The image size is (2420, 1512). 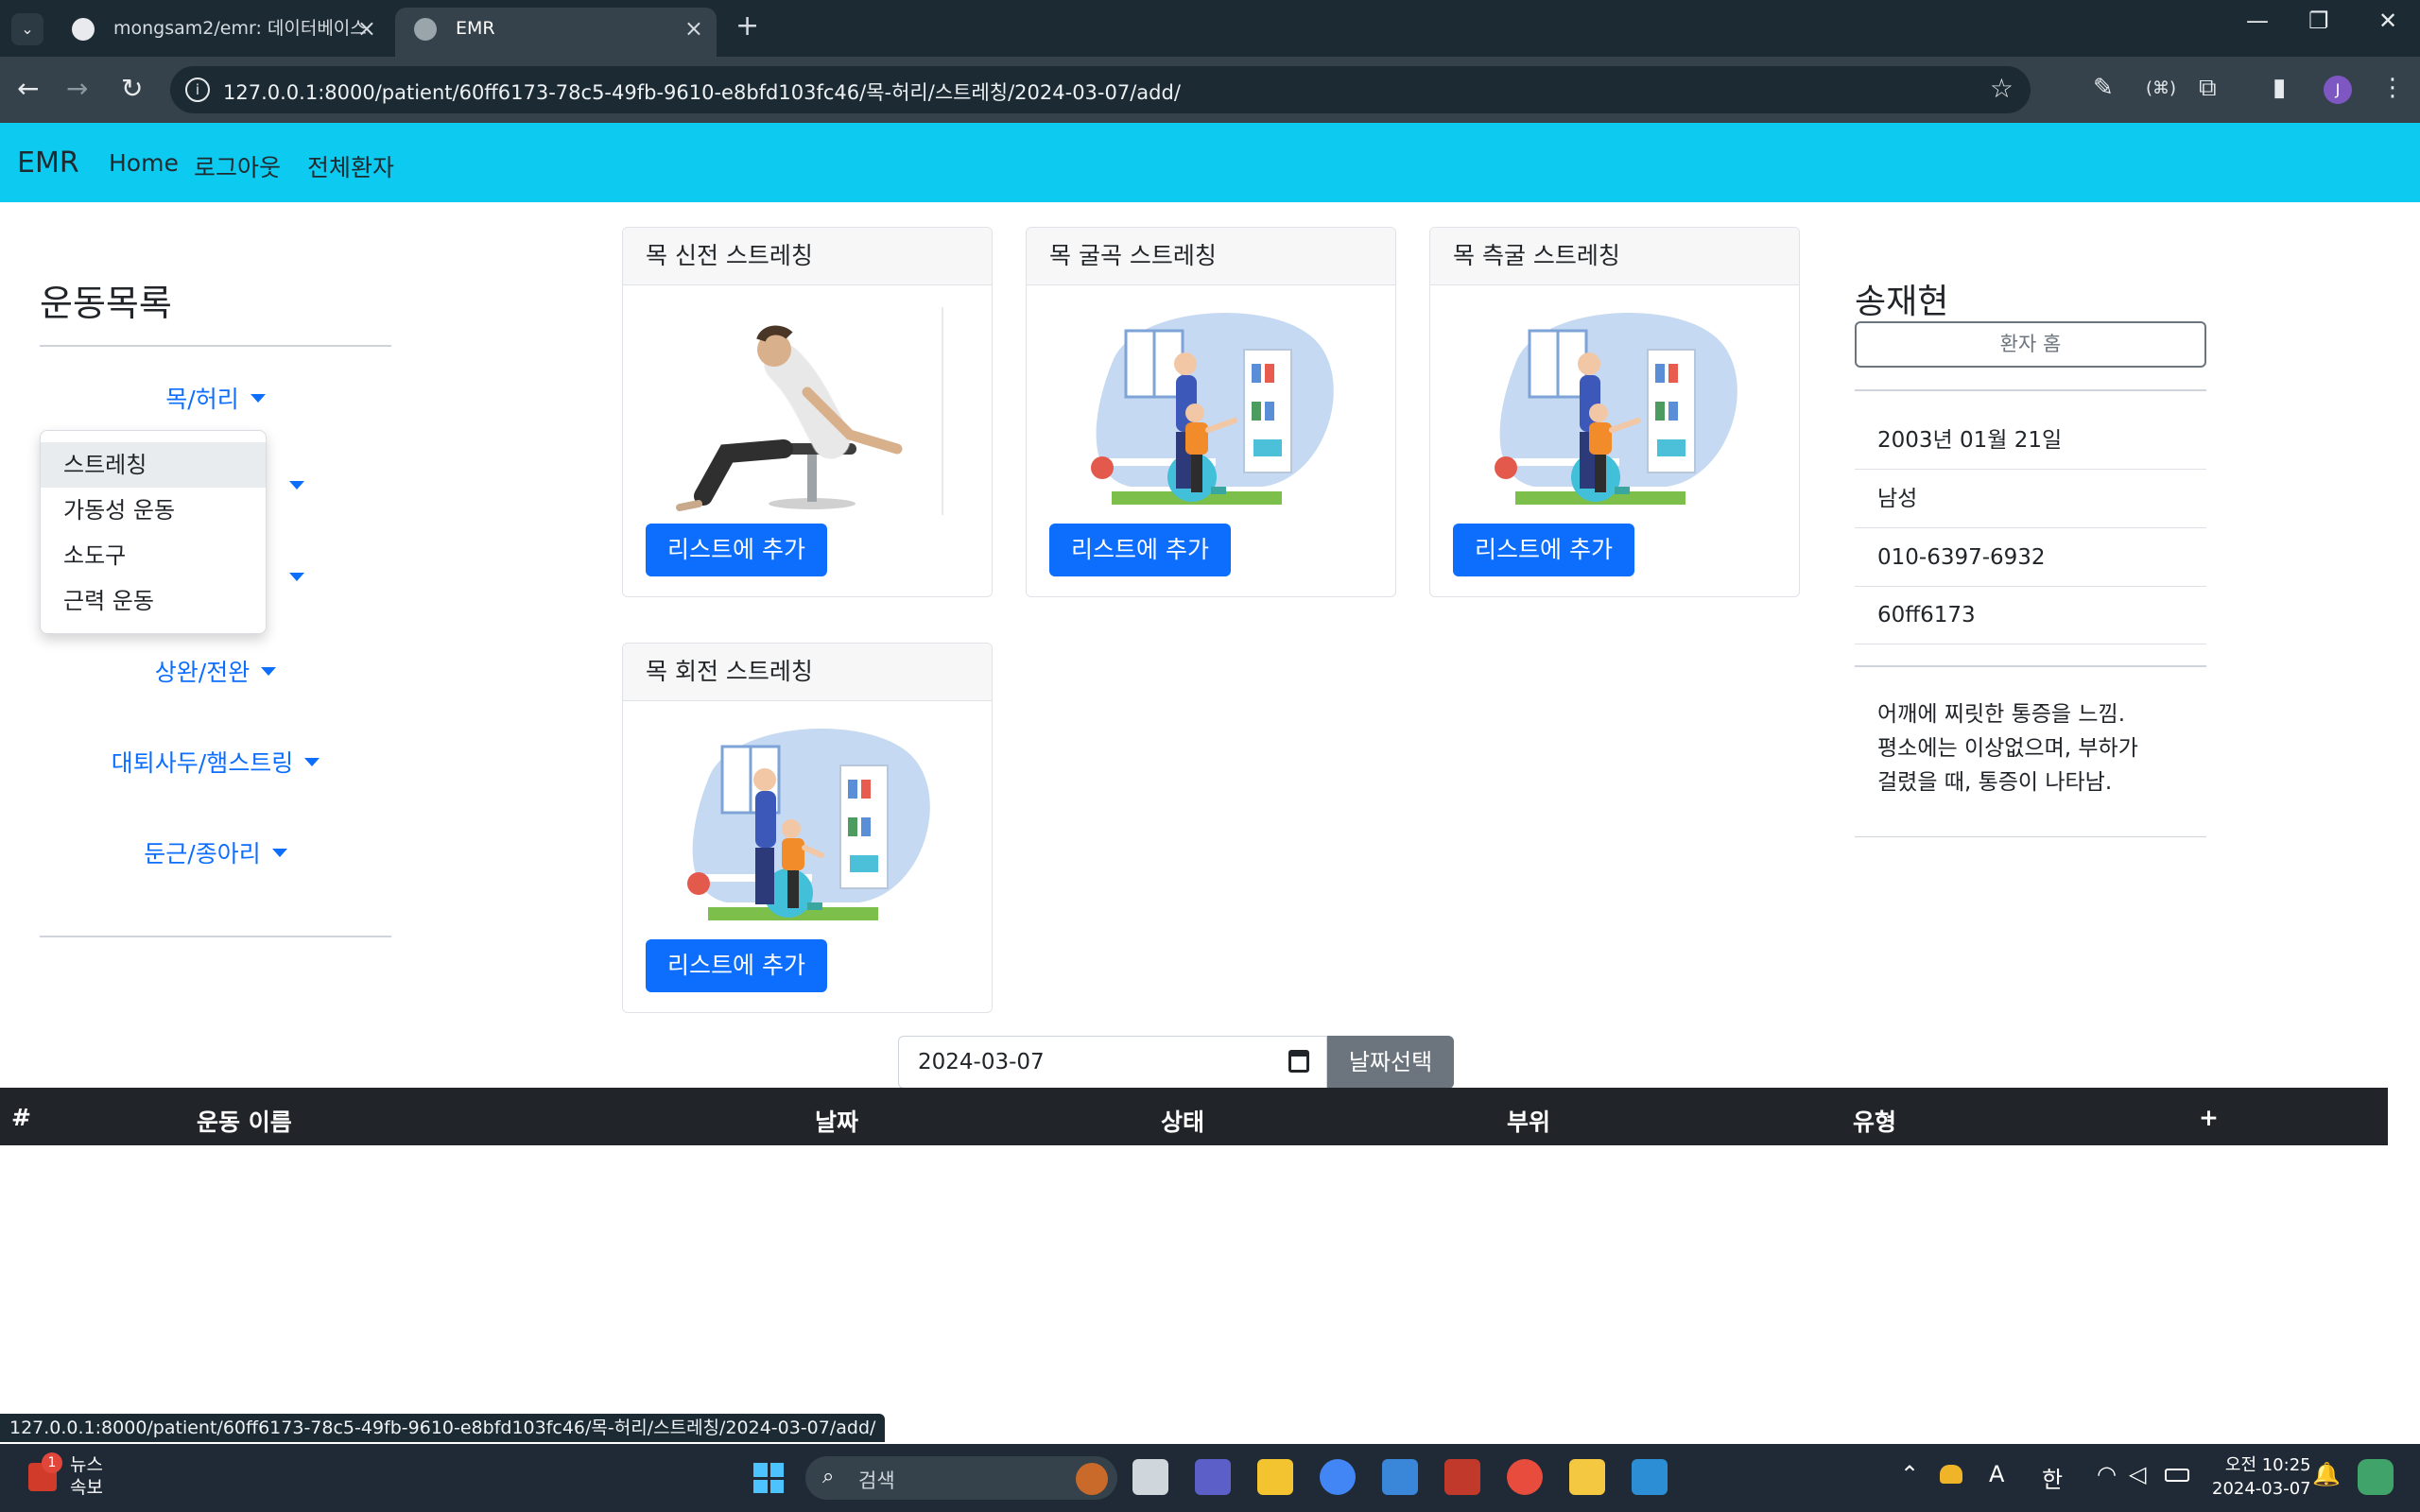 What do you see at coordinates (828, 1476) in the screenshot?
I see `search-icon: ⌕` at bounding box center [828, 1476].